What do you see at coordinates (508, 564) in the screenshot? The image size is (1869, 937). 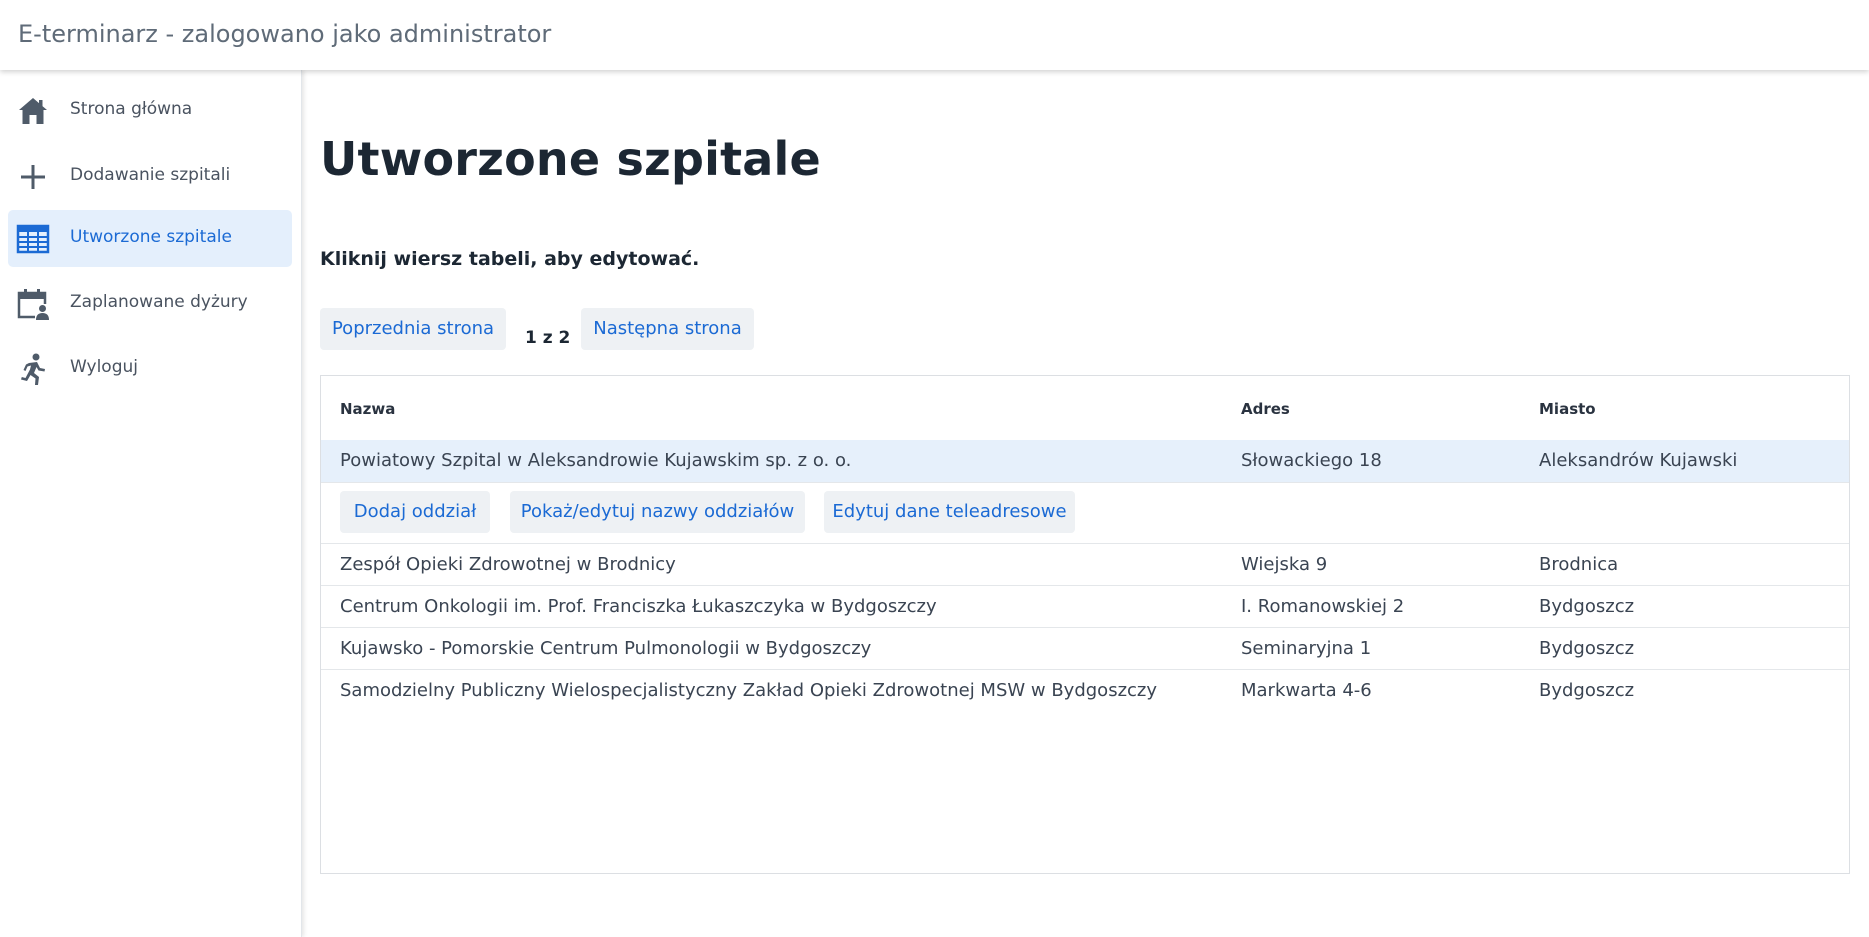 I see `cell-name: Zespół Opieki Zdrowotnej w Brodnicy` at bounding box center [508, 564].